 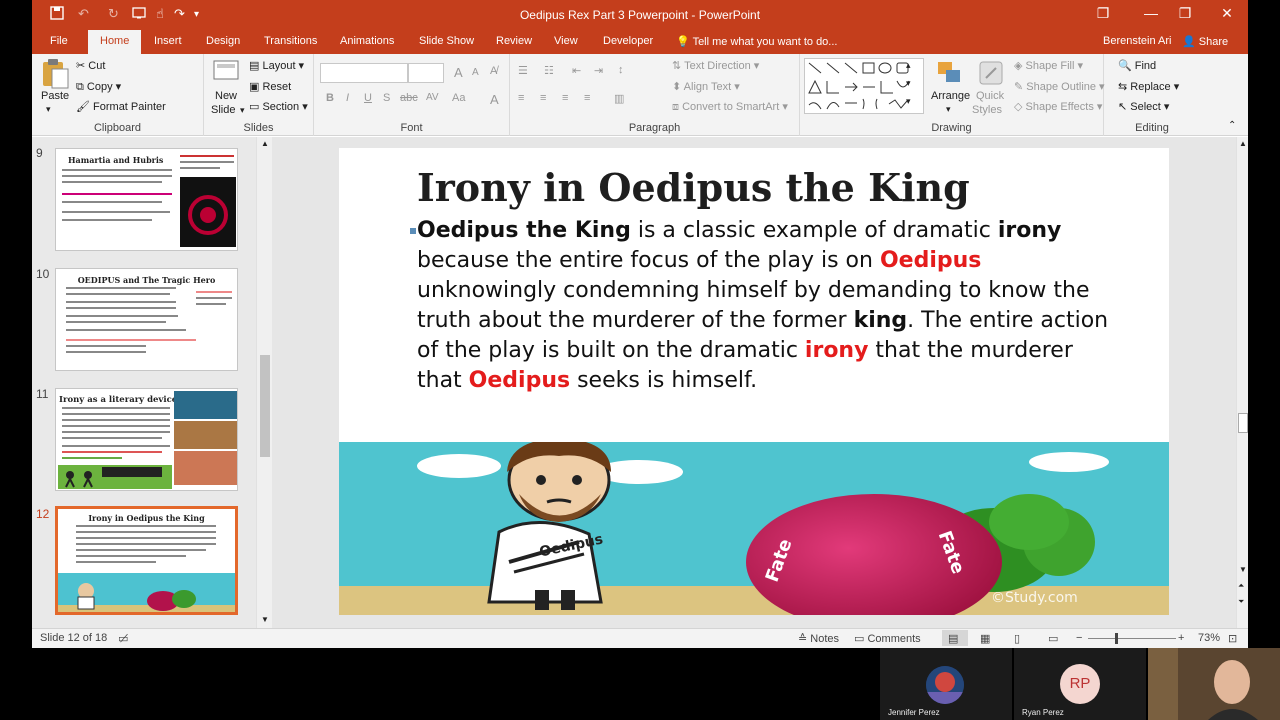 What do you see at coordinates (991, 74) in the screenshot?
I see `quick-styles-icon` at bounding box center [991, 74].